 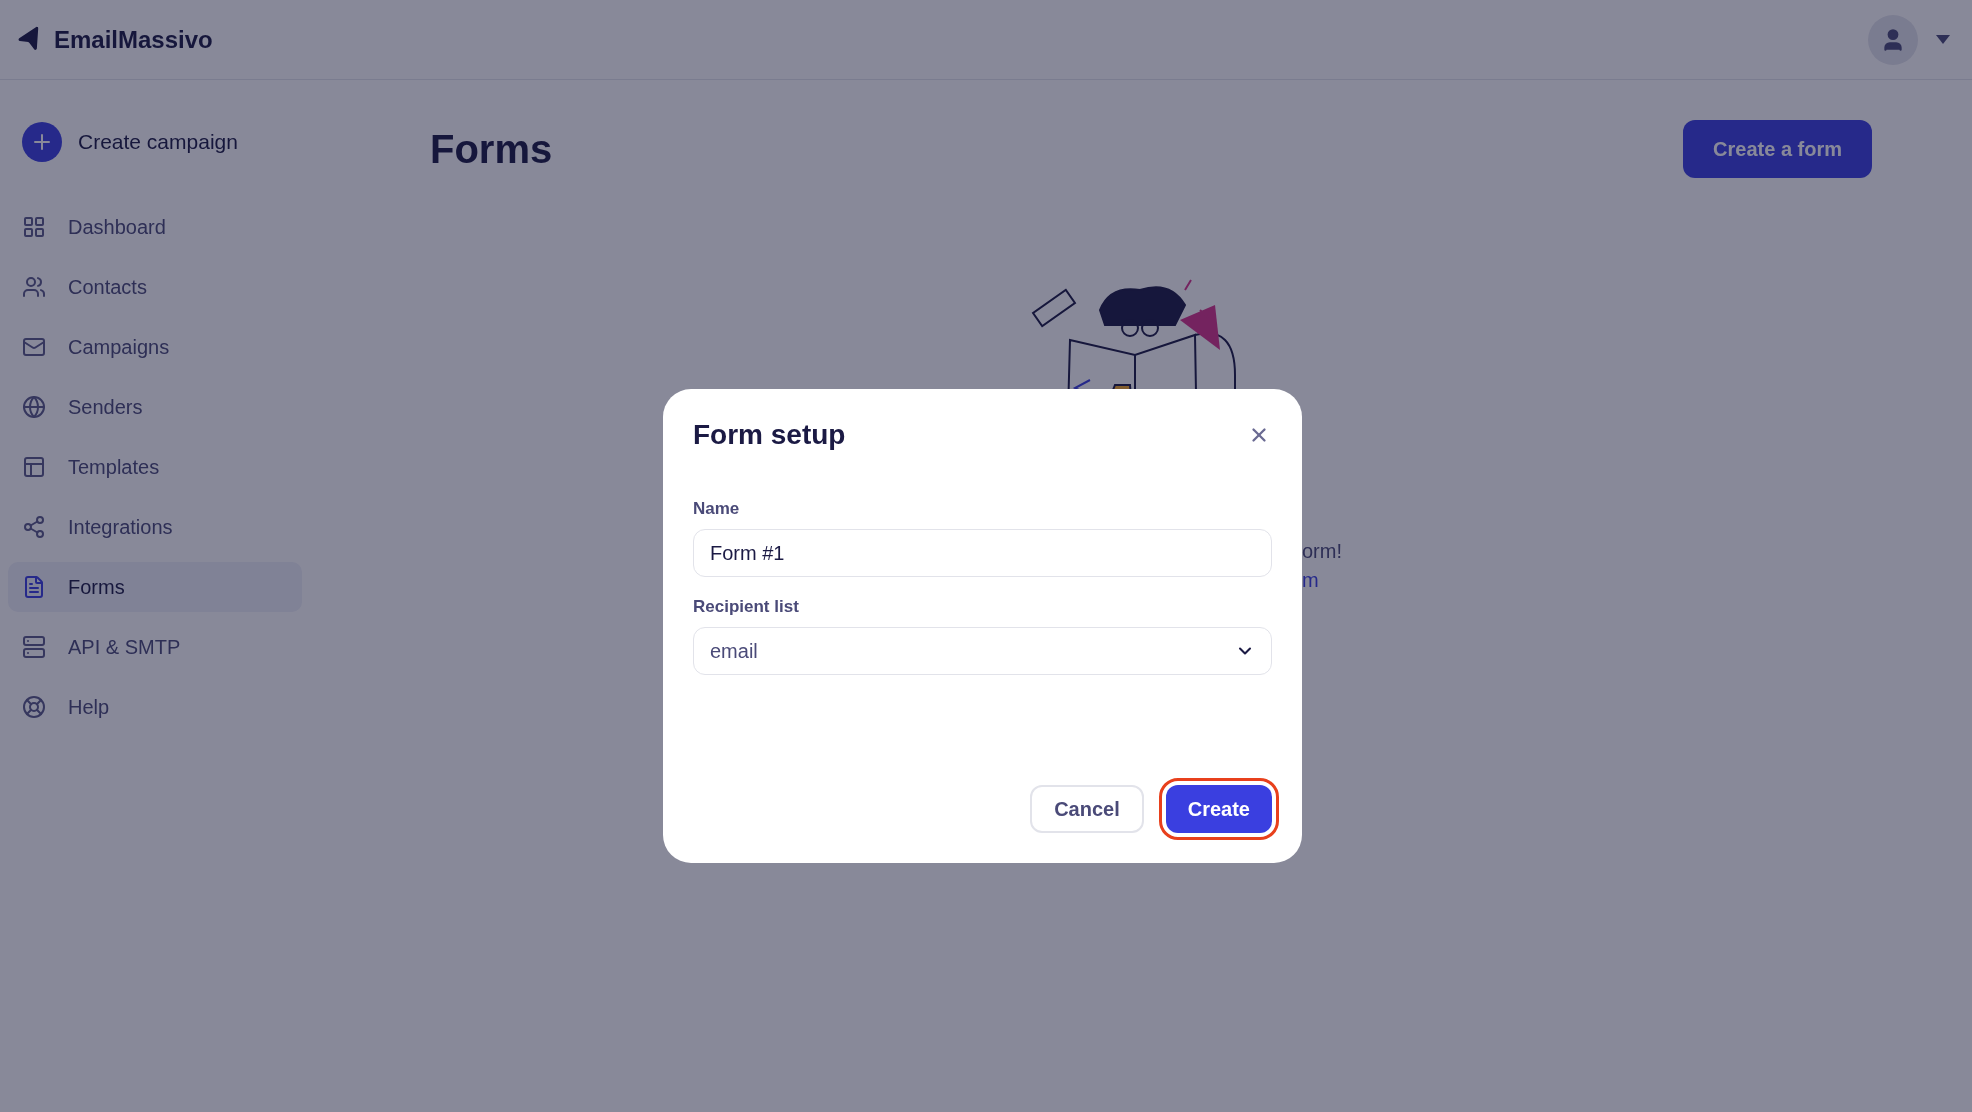 I want to click on user-avatar, so click(x=1893, y=39).